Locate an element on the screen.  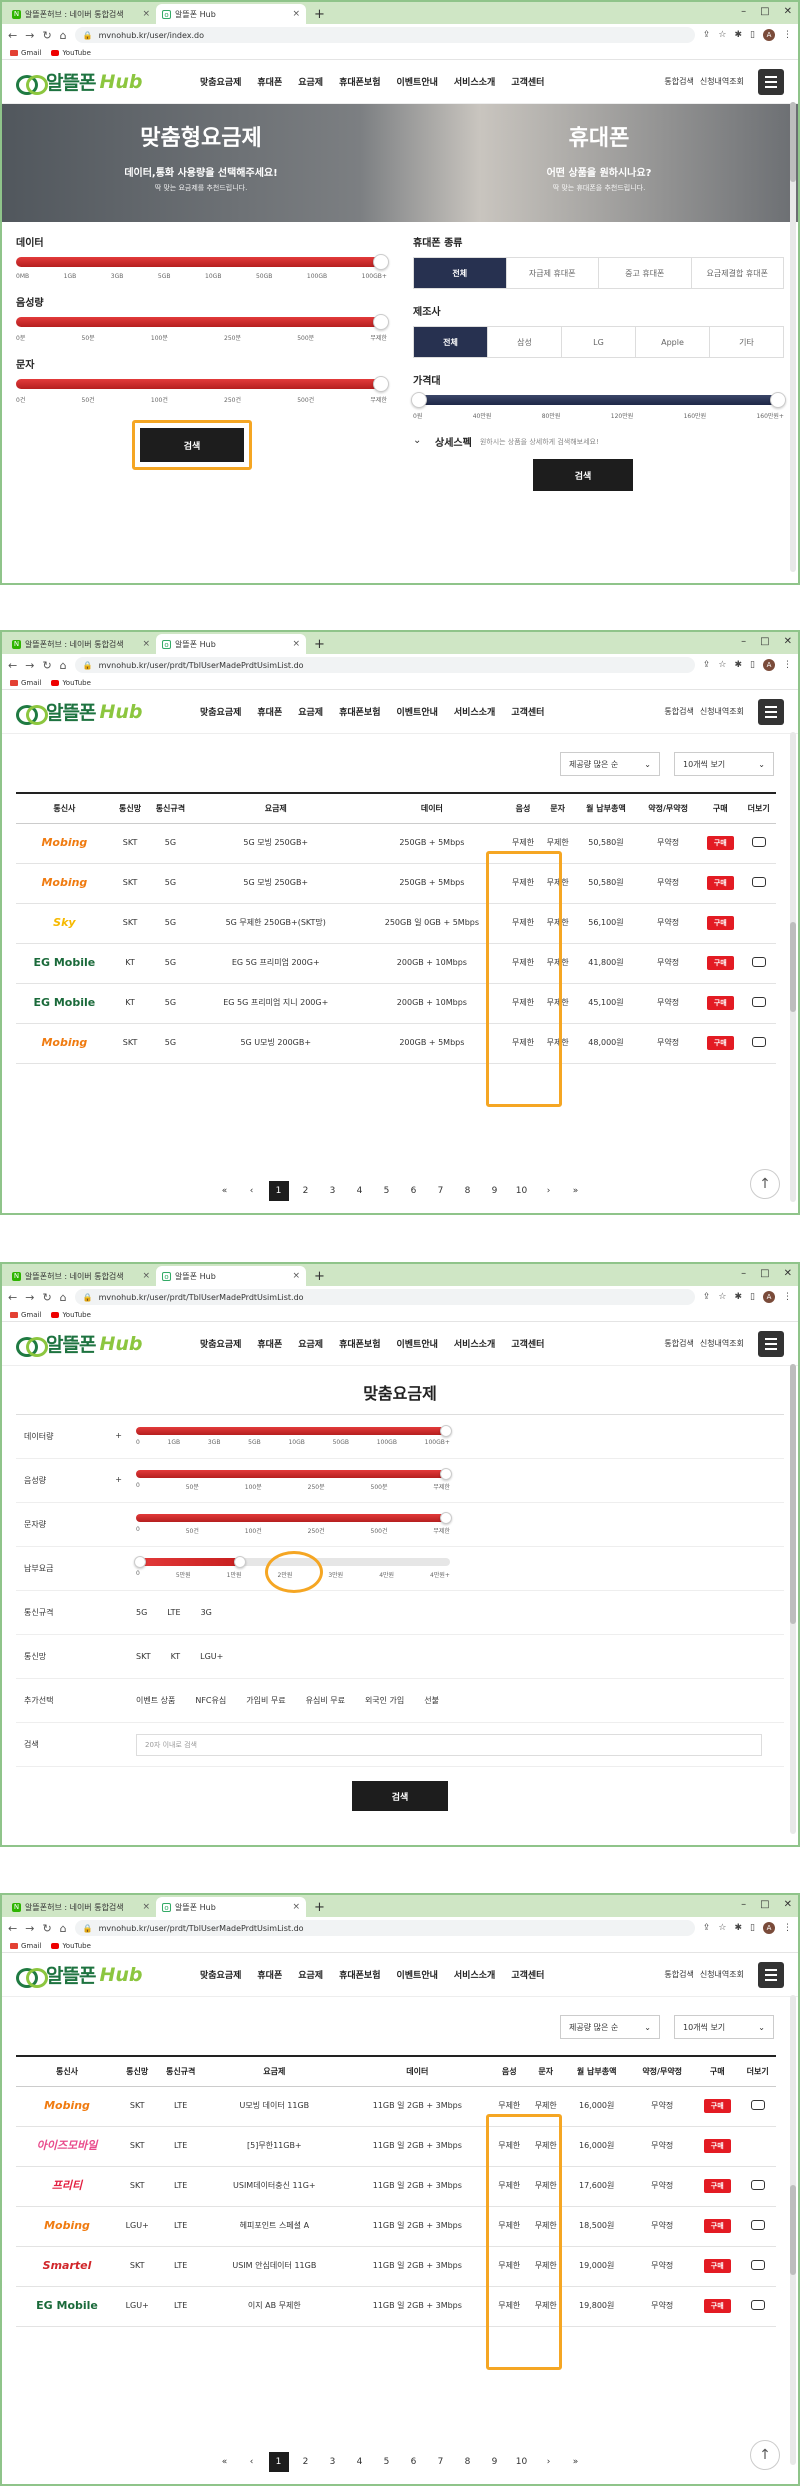
extension-icon: ✱ is located at coordinates (739, 665).